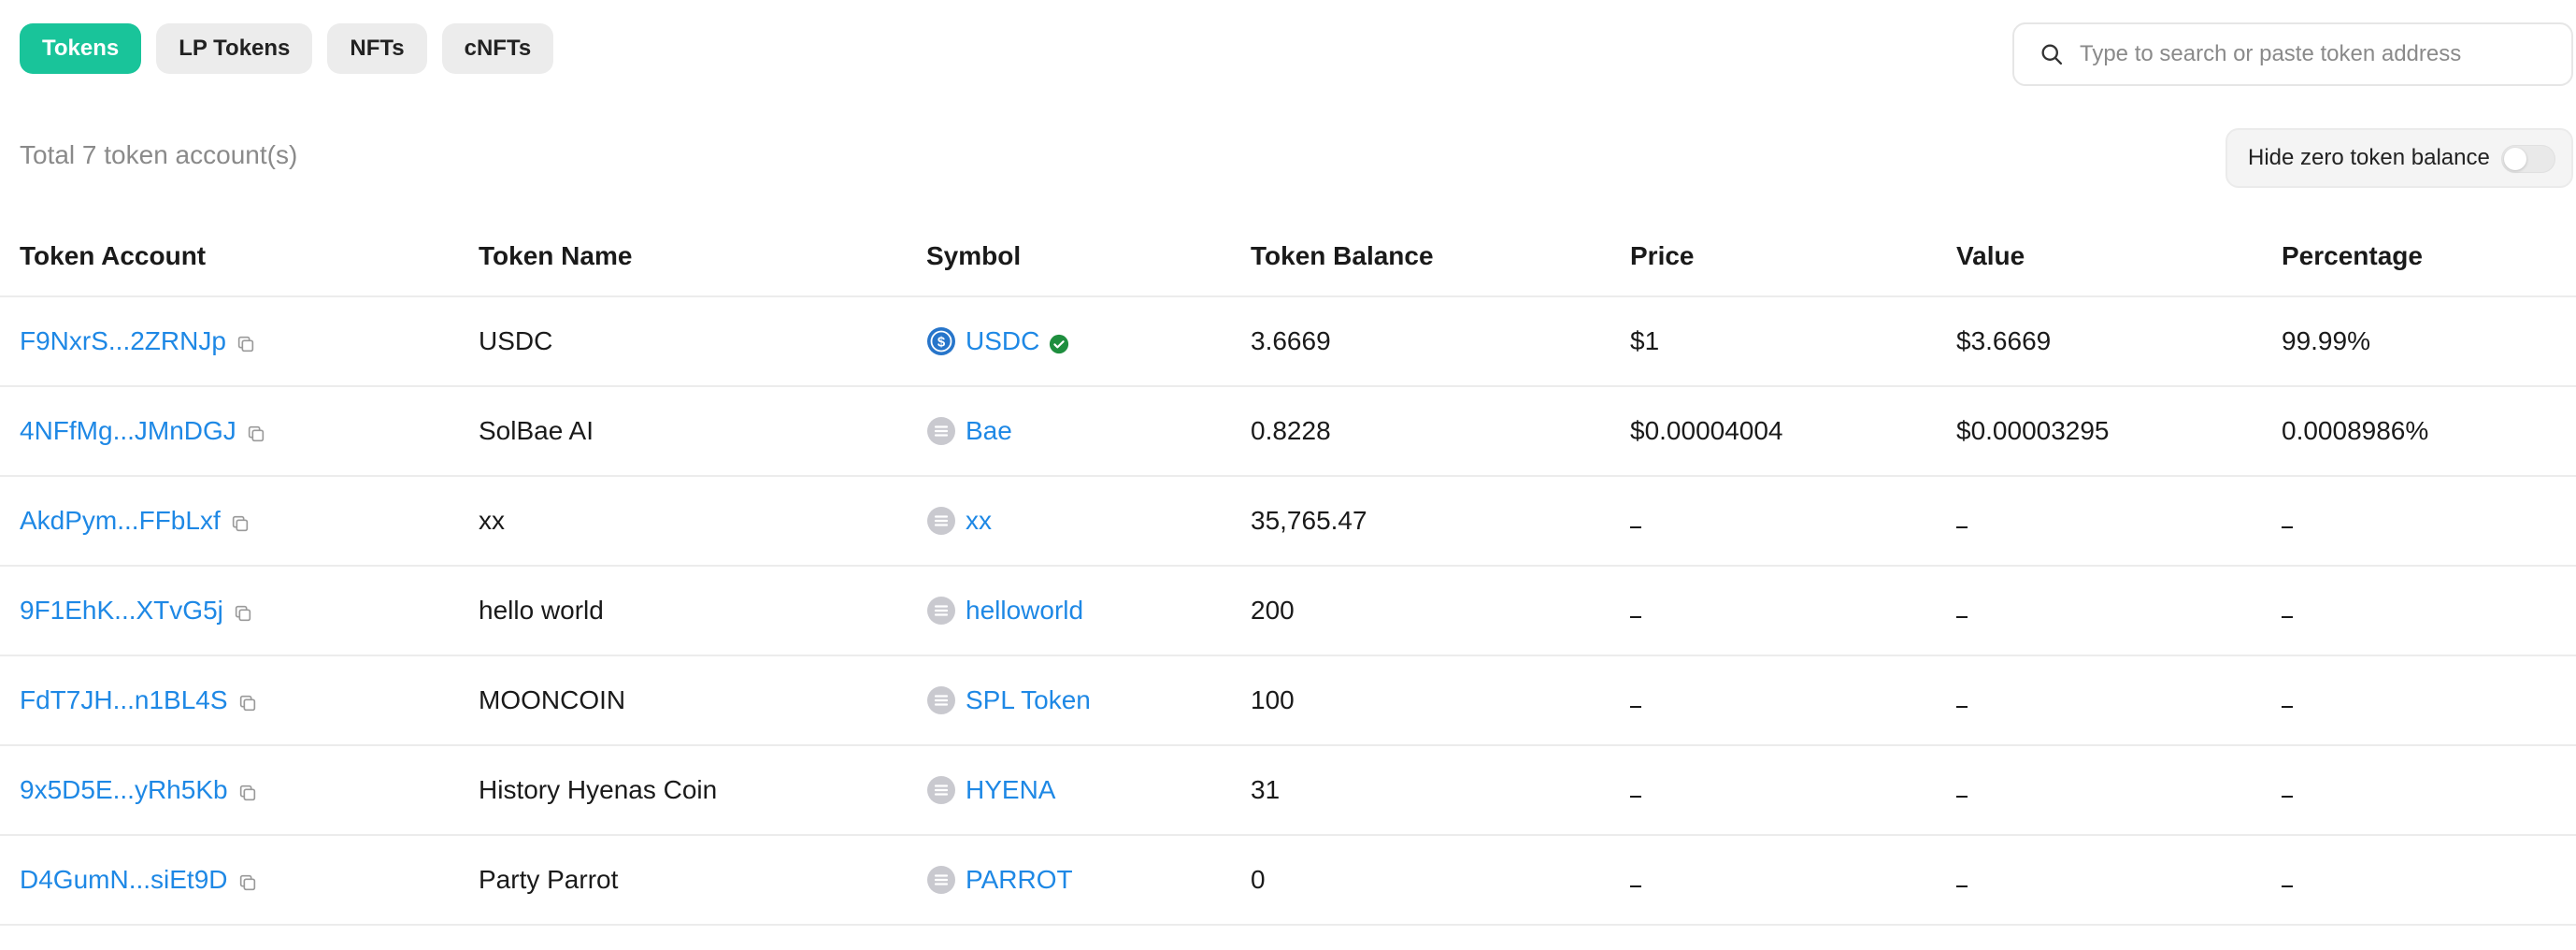  I want to click on header-token-account: Token Account, so click(113, 256).